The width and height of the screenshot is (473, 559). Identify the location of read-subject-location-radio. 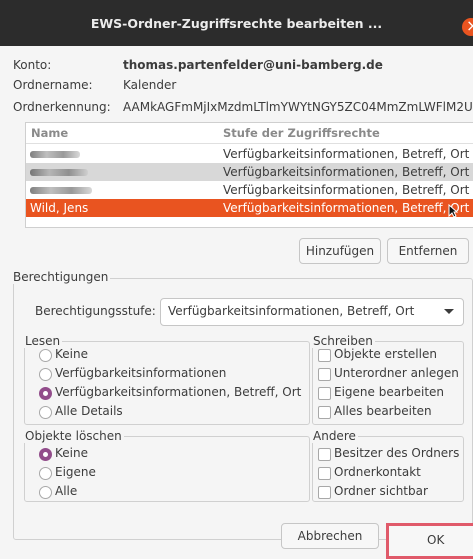
(45, 393).